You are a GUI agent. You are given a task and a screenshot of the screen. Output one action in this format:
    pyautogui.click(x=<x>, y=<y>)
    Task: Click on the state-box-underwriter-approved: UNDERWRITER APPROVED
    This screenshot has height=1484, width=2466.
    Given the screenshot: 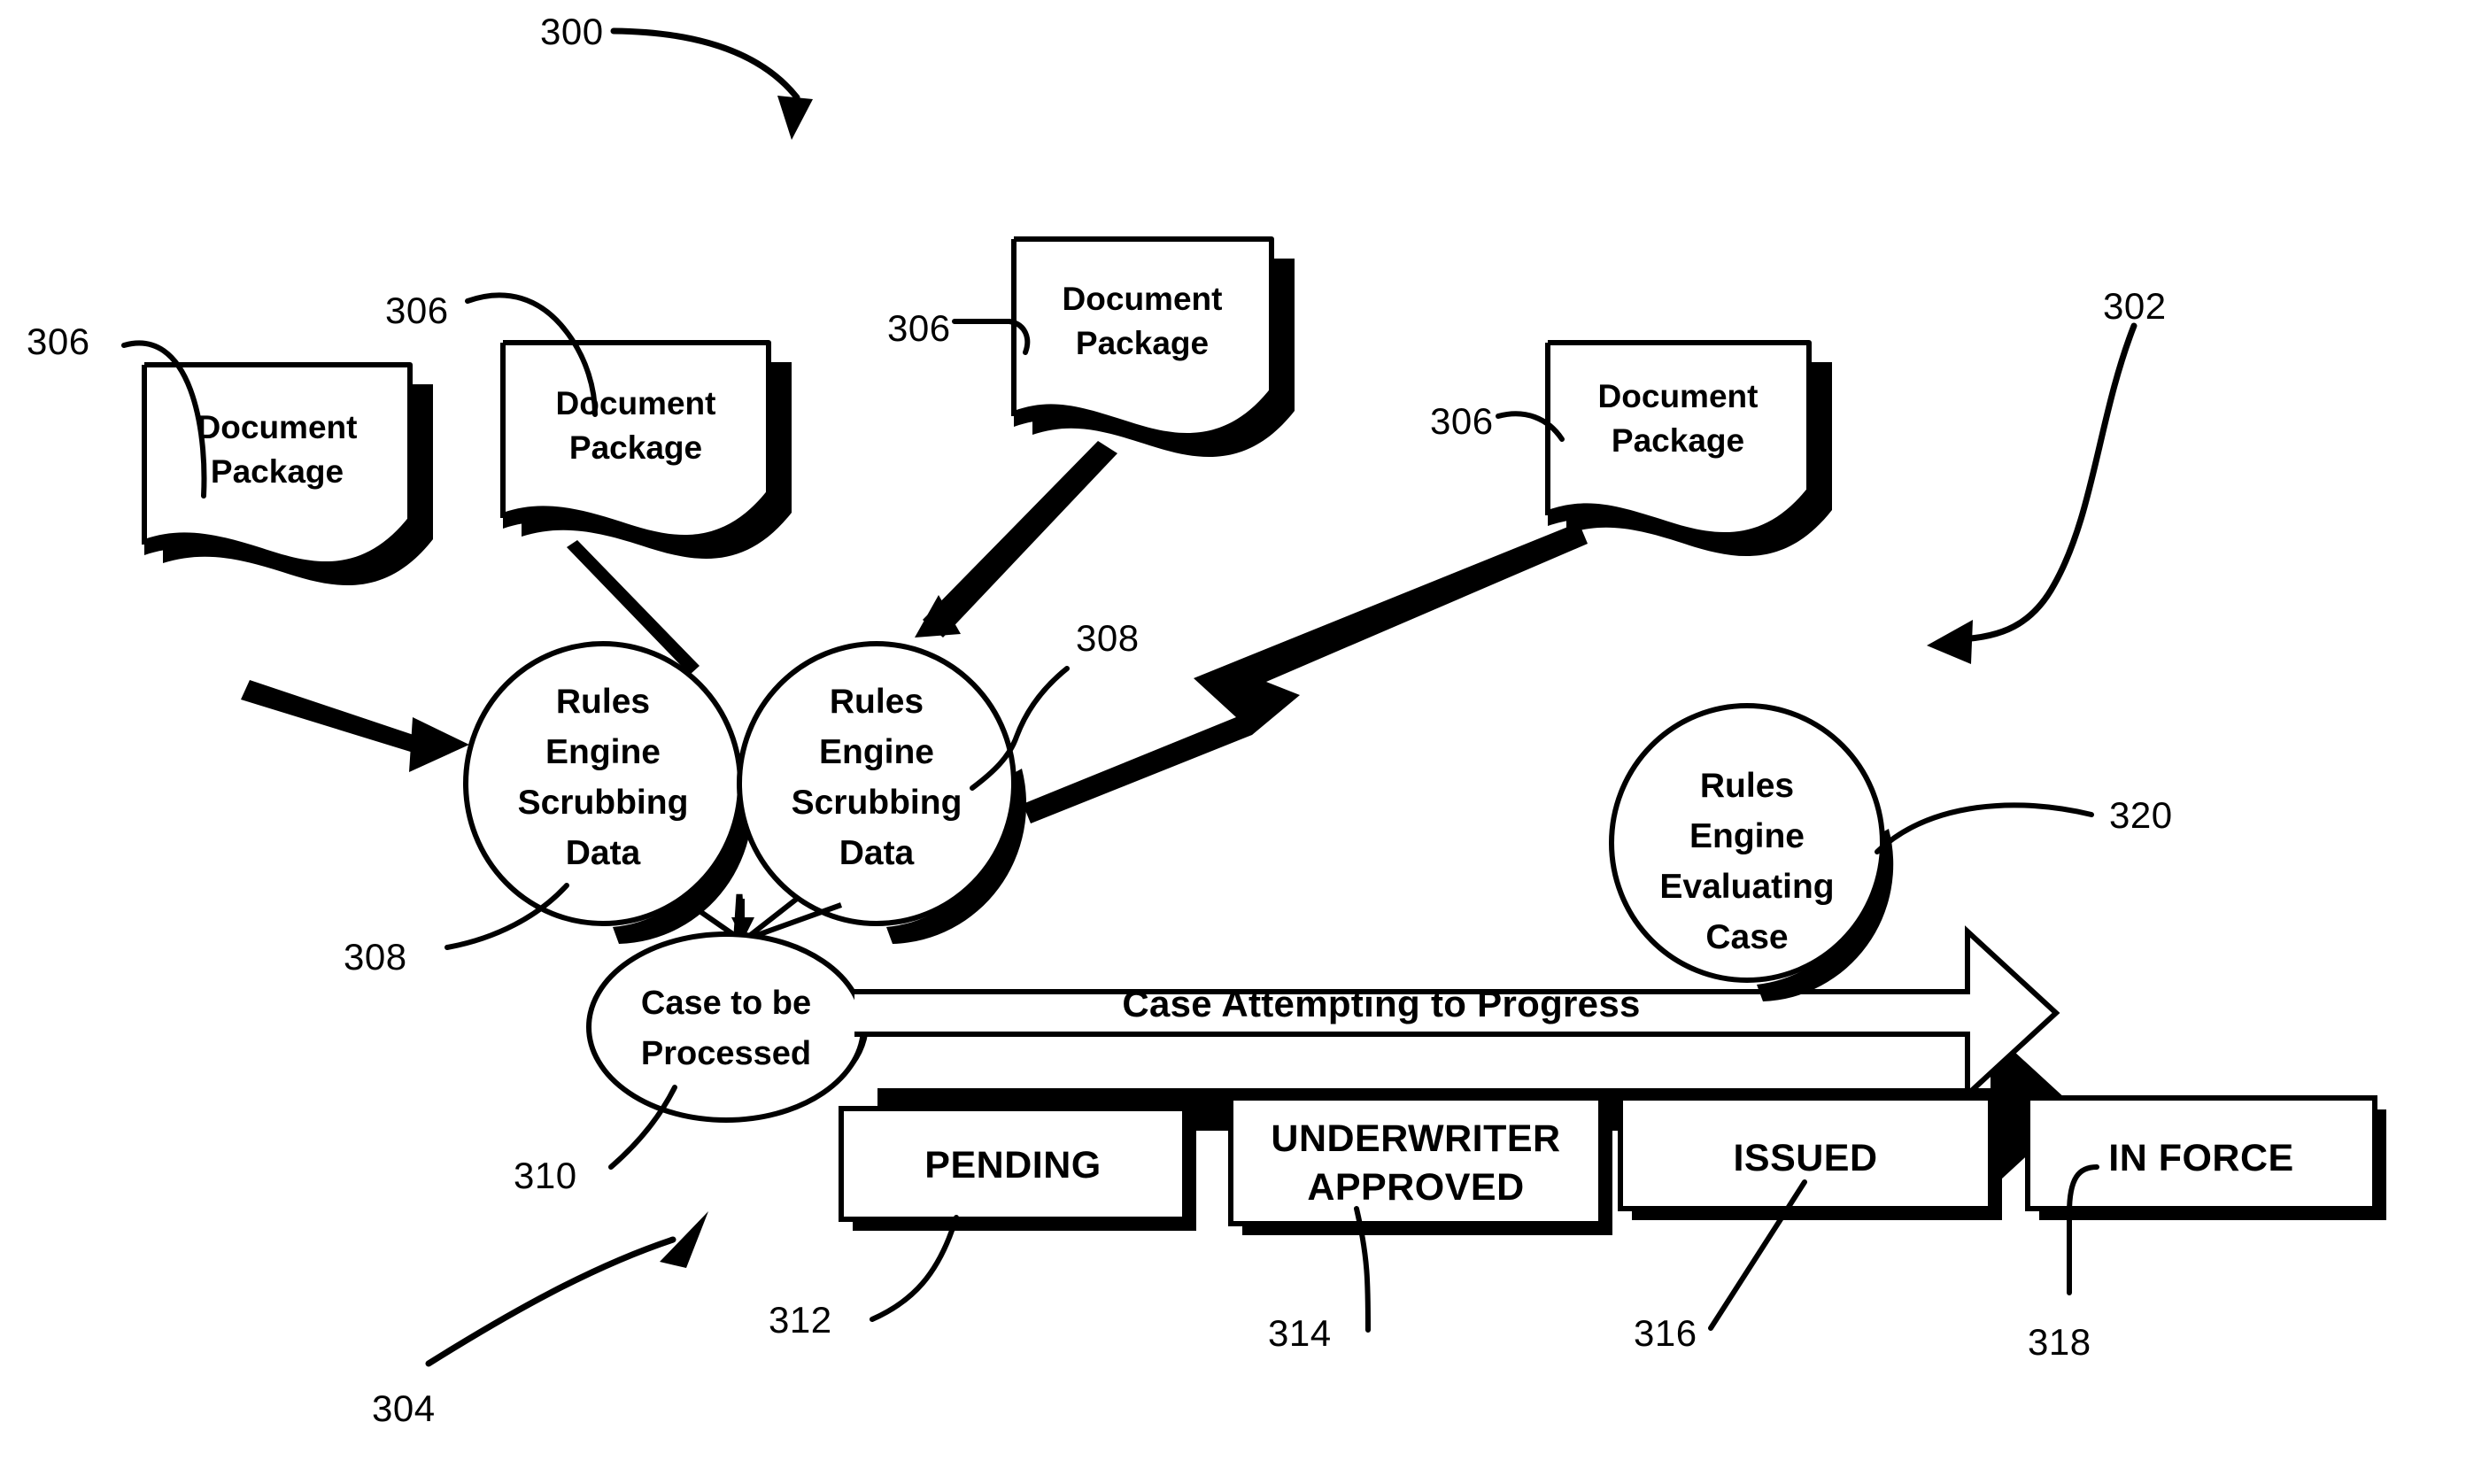 What is the action you would take?
    pyautogui.click(x=1420, y=1165)
    